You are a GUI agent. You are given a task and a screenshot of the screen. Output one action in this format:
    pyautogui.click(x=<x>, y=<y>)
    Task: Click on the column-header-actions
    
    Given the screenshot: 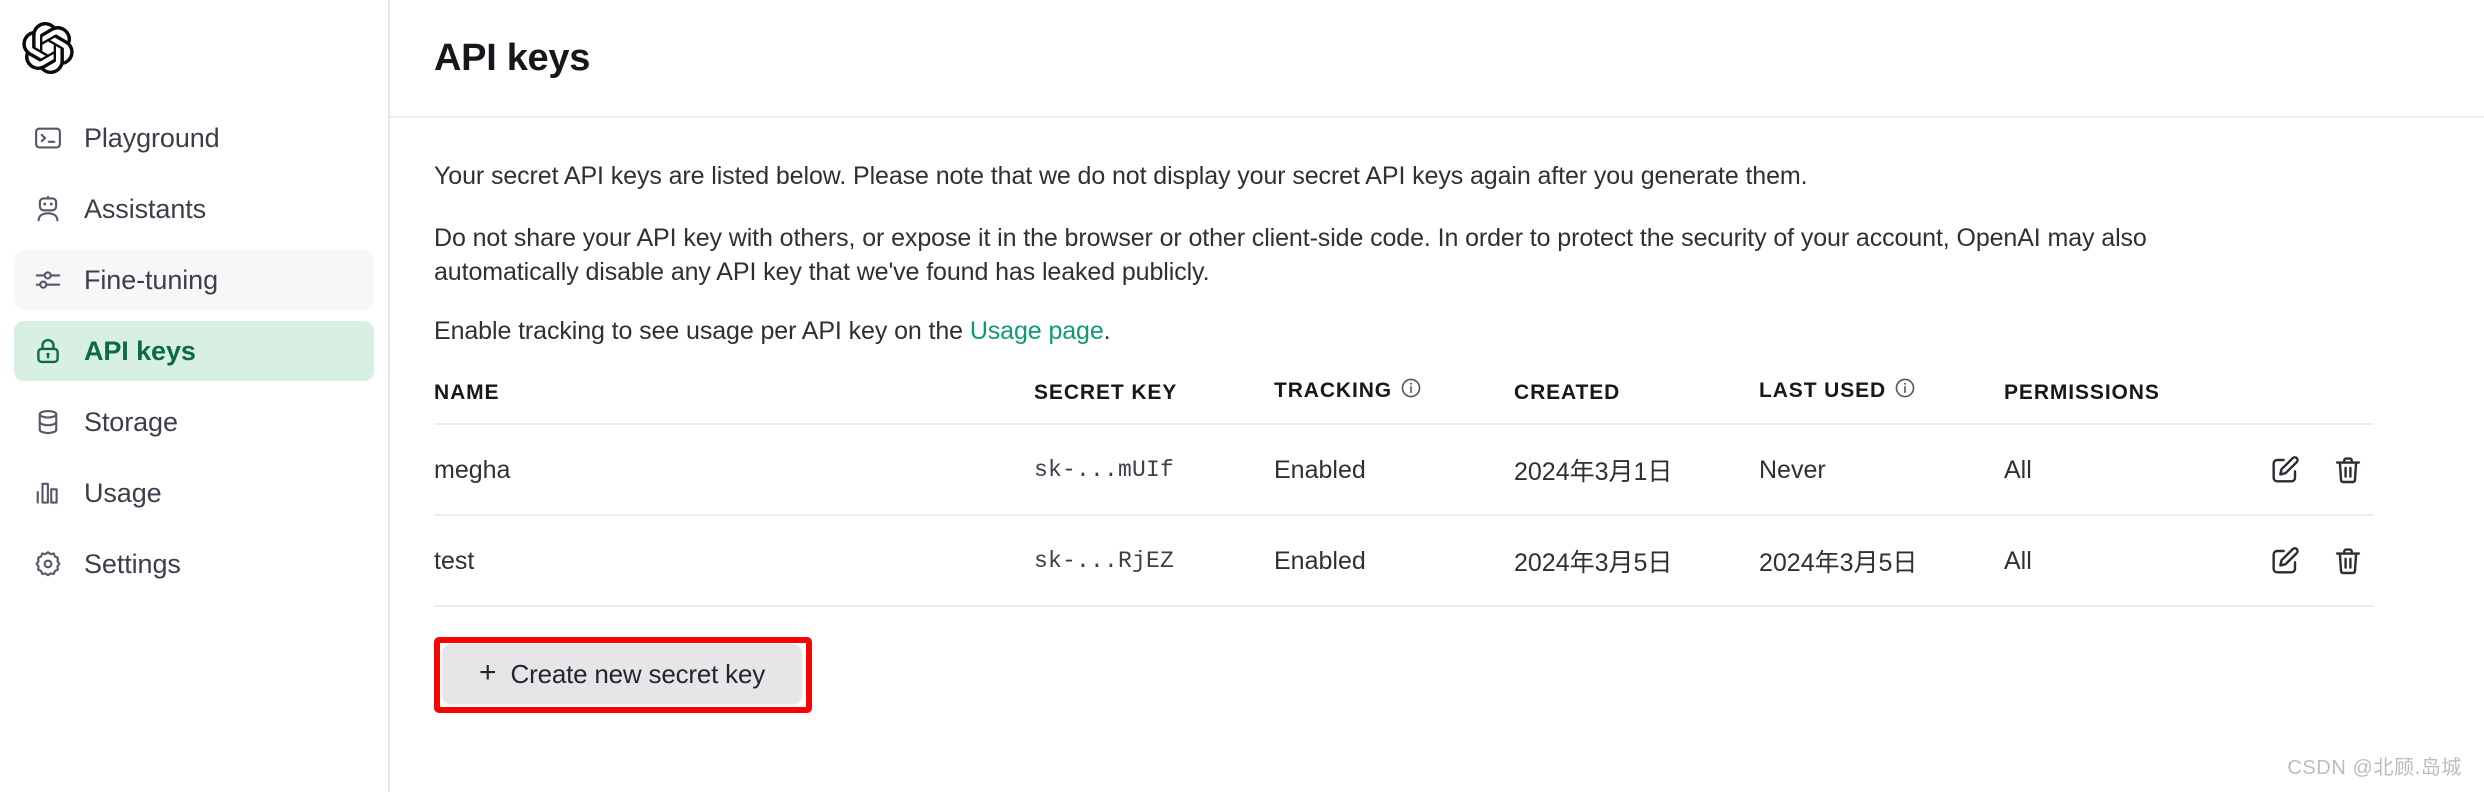 What is the action you would take?
    pyautogui.click(x=2289, y=400)
    